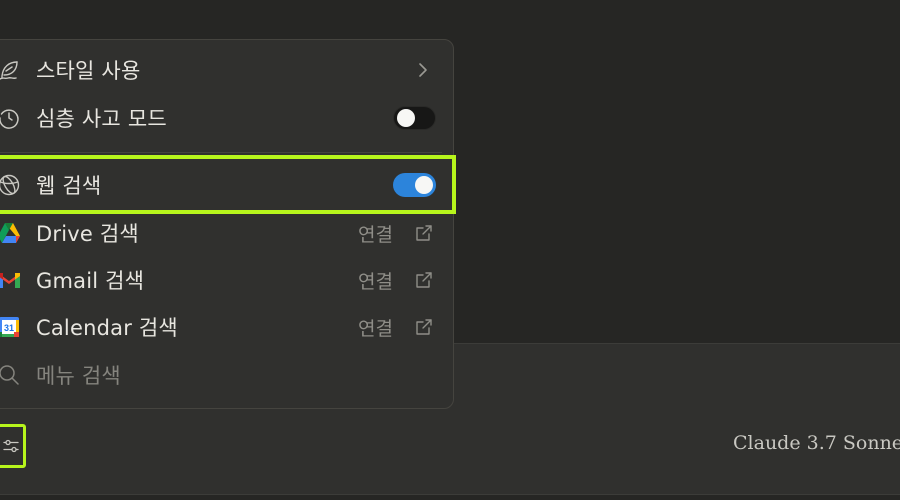 This screenshot has width=900, height=500. I want to click on web-search-toggle, so click(414, 185).